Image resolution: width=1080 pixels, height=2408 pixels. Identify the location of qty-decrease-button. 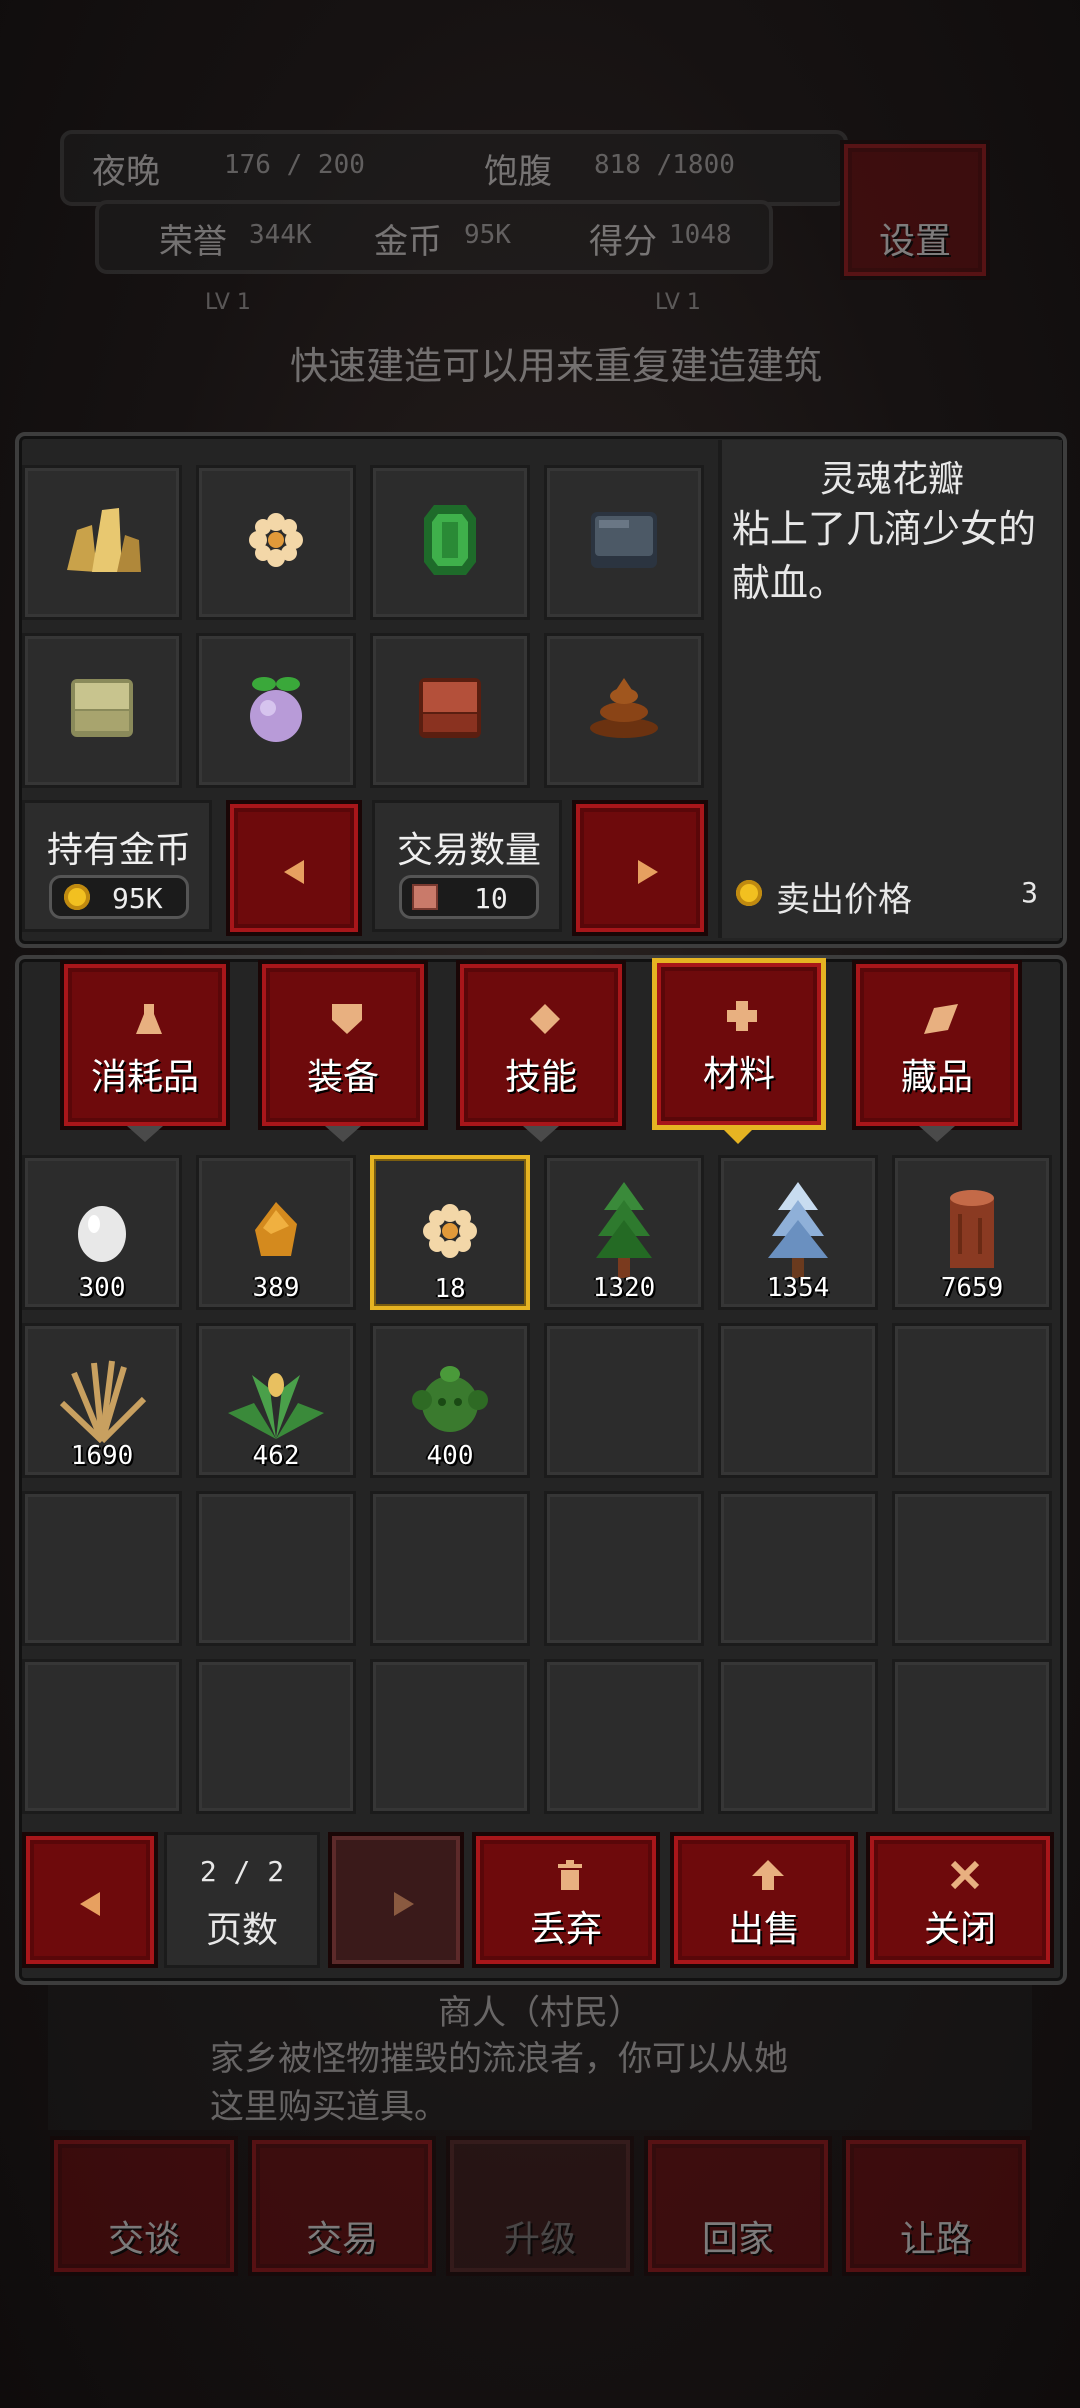
(294, 868).